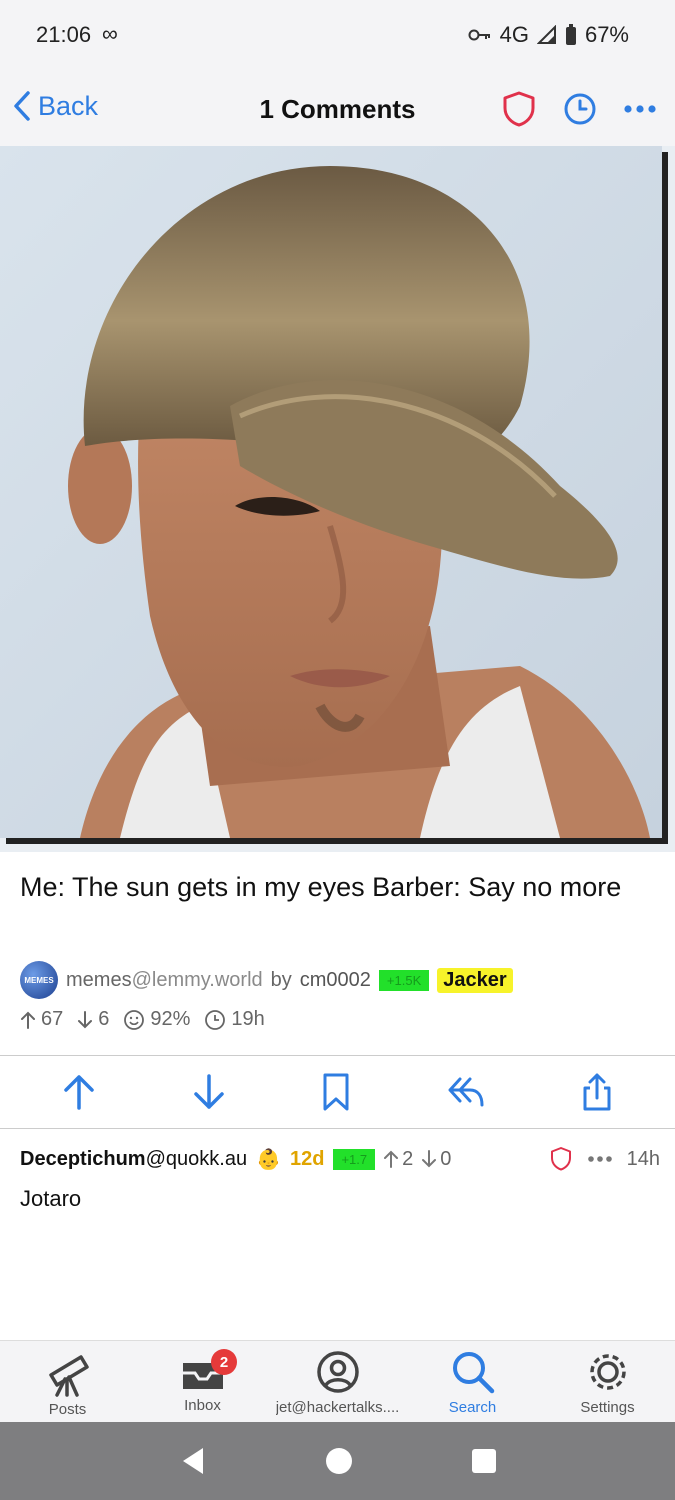 This screenshot has height=1500, width=675. I want to click on tab-label: Search, so click(472, 1407).